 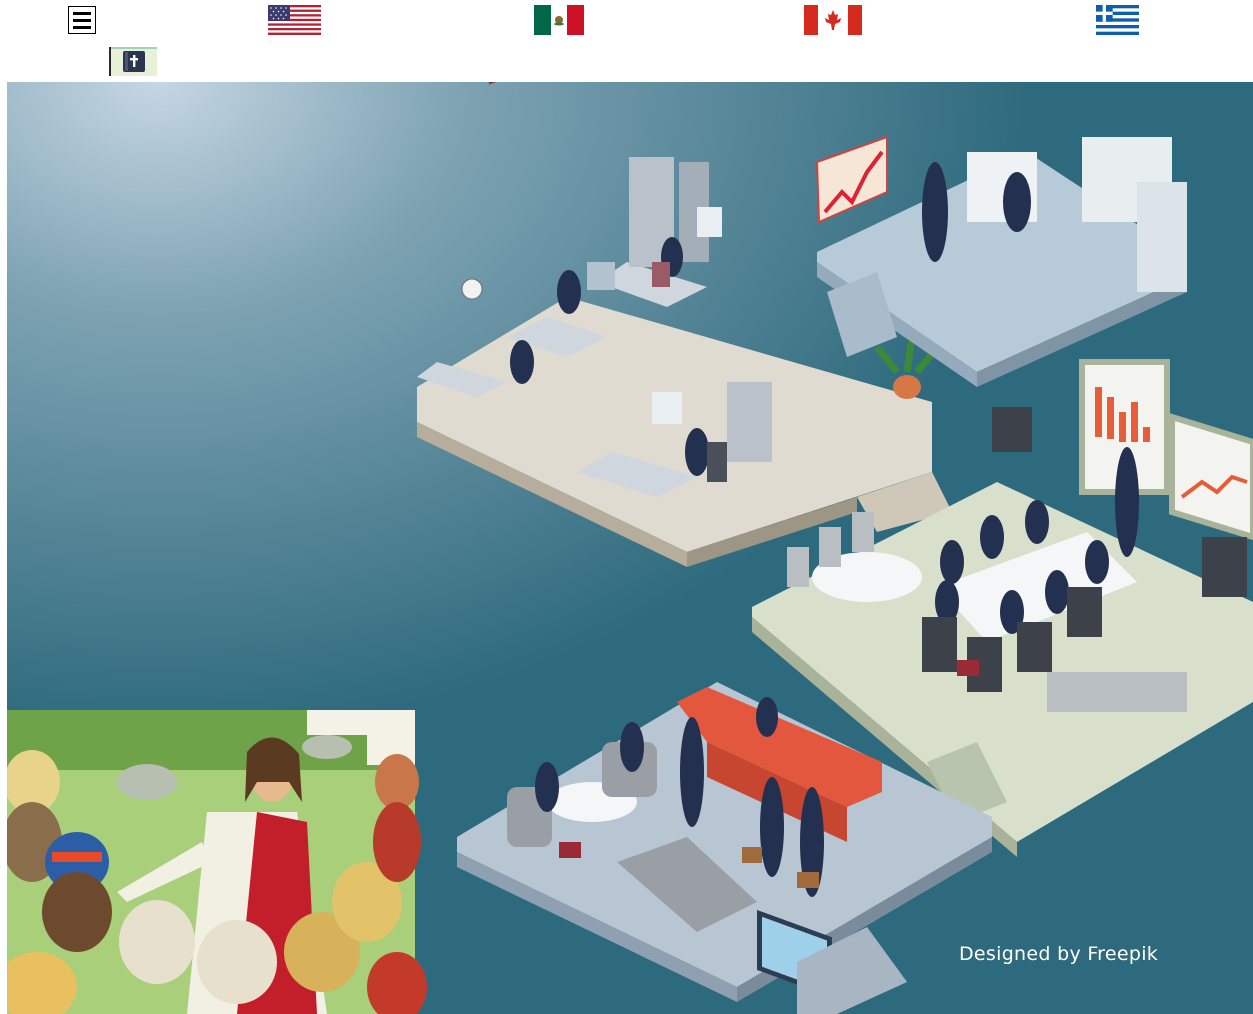 I want to click on usa-flag-icon, so click(x=294, y=20).